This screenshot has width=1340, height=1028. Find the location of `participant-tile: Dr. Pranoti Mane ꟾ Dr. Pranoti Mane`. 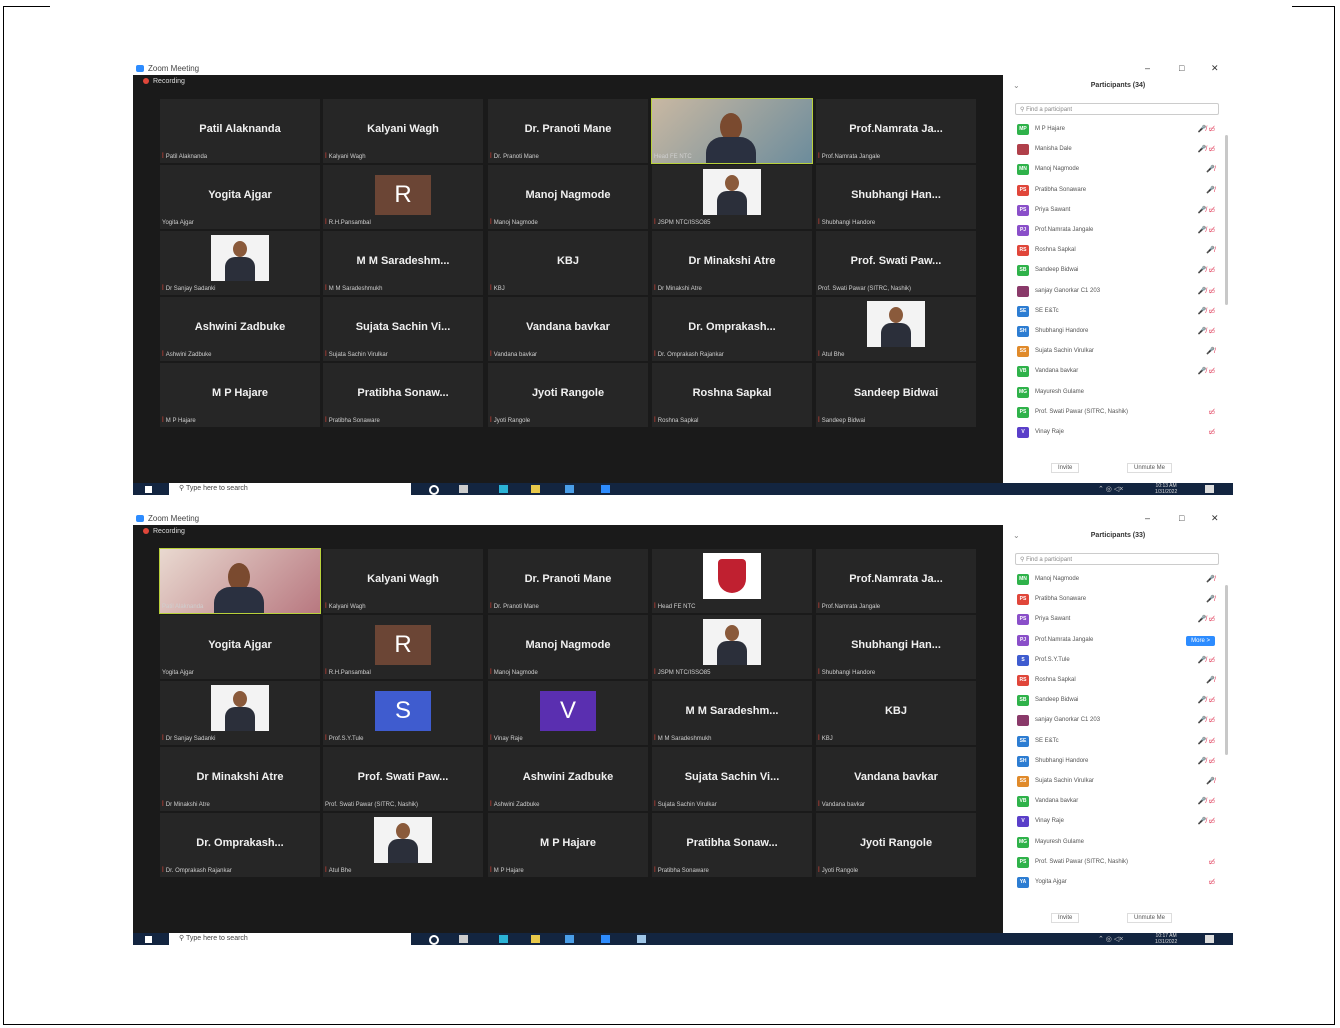

participant-tile: Dr. Pranoti Mane ꟾ Dr. Pranoti Mane is located at coordinates (568, 581).